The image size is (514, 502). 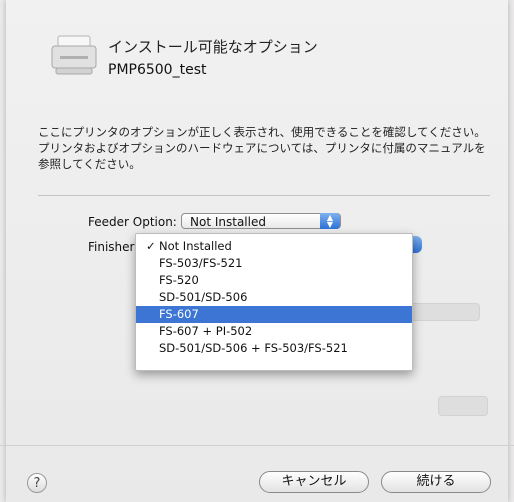 I want to click on menu-item-label: SD-501/SD-506 + FS-503/FS-521, so click(x=253, y=348).